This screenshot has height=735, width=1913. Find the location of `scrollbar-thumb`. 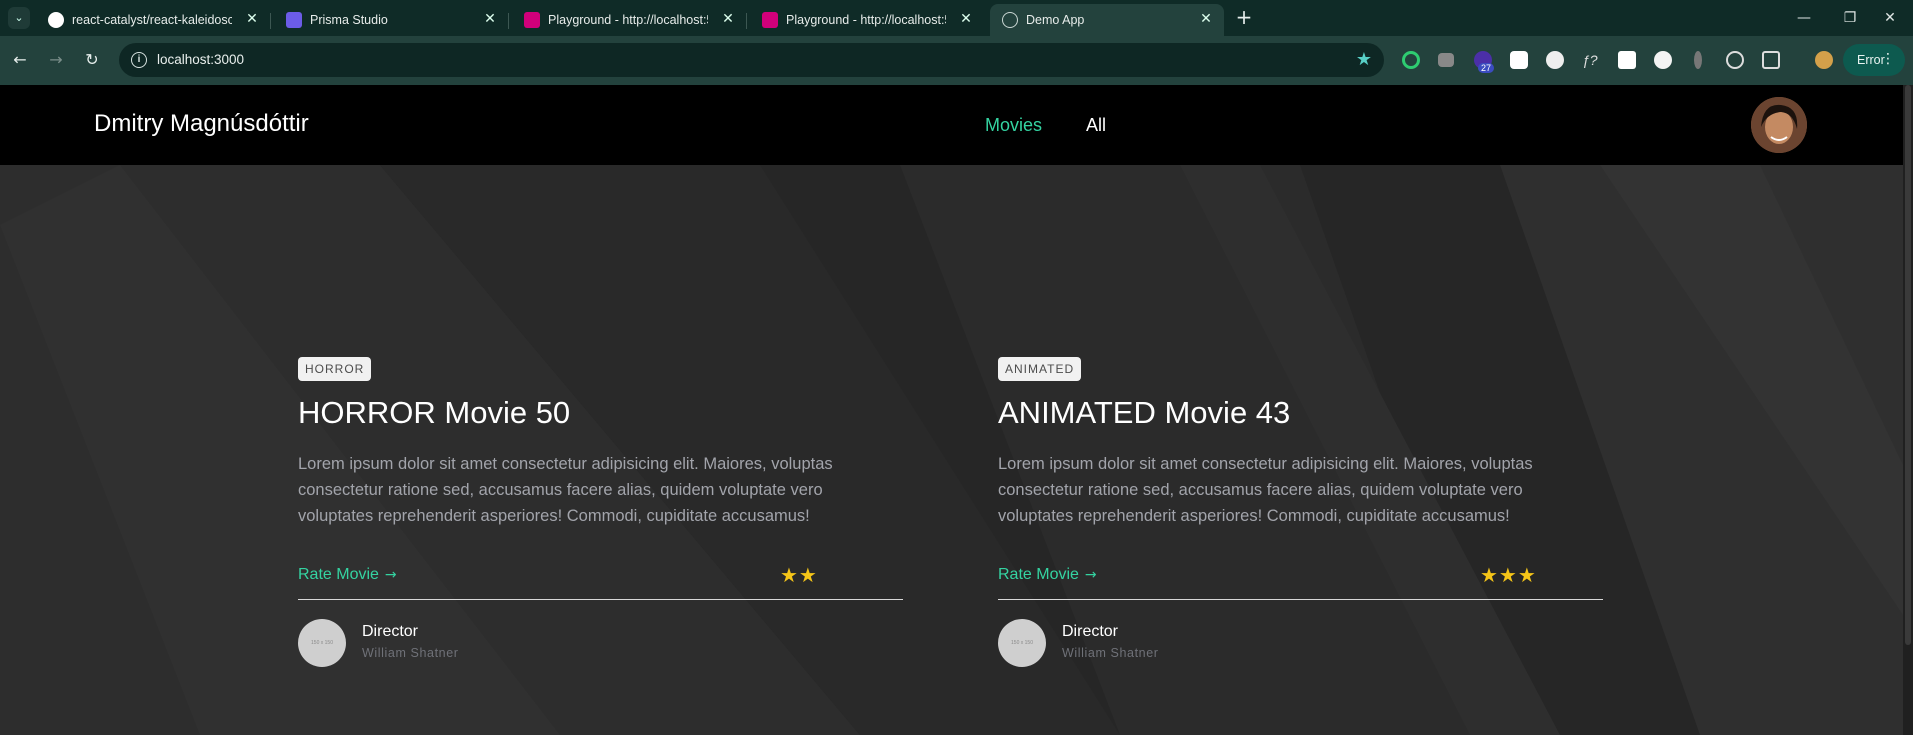

scrollbar-thumb is located at coordinates (1908, 365).